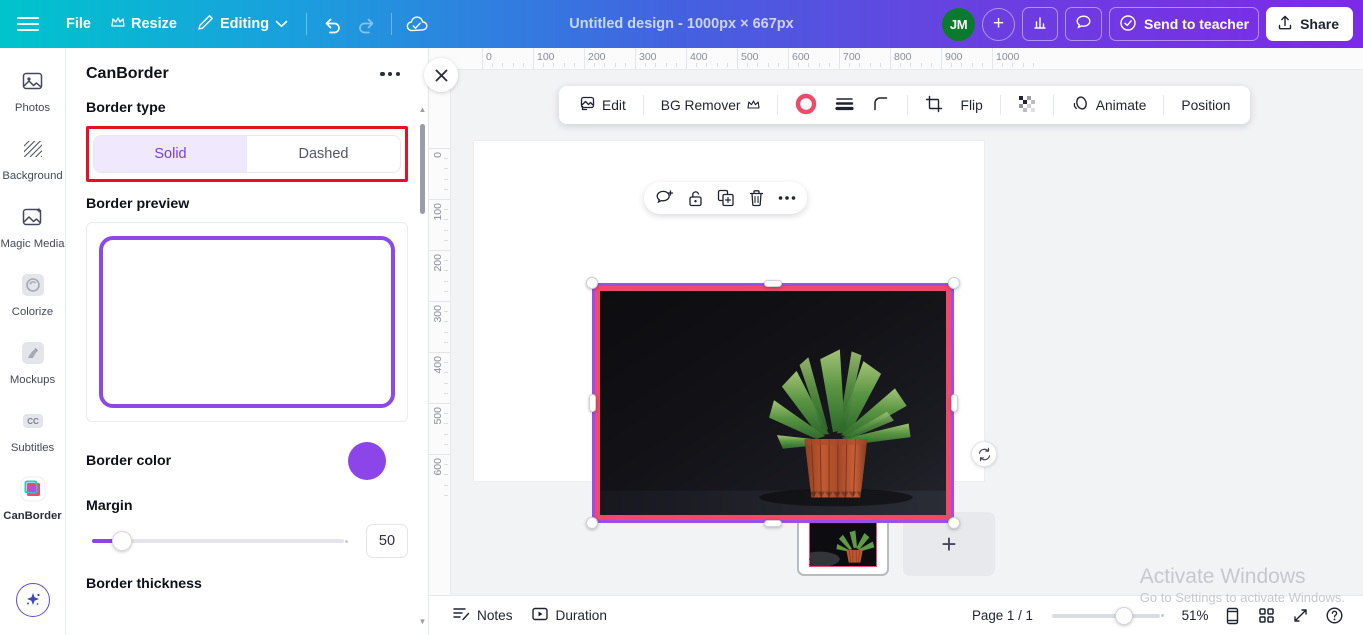  What do you see at coordinates (1195, 615) in the screenshot?
I see `zoom-percentage: 51%` at bounding box center [1195, 615].